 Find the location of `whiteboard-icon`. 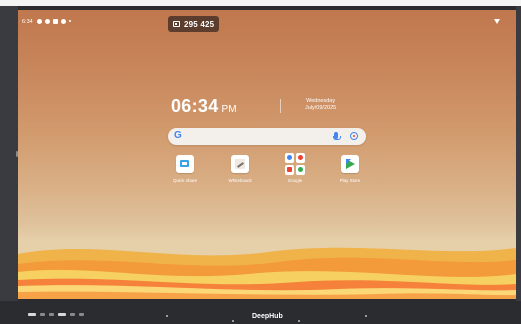

whiteboard-icon is located at coordinates (240, 164).